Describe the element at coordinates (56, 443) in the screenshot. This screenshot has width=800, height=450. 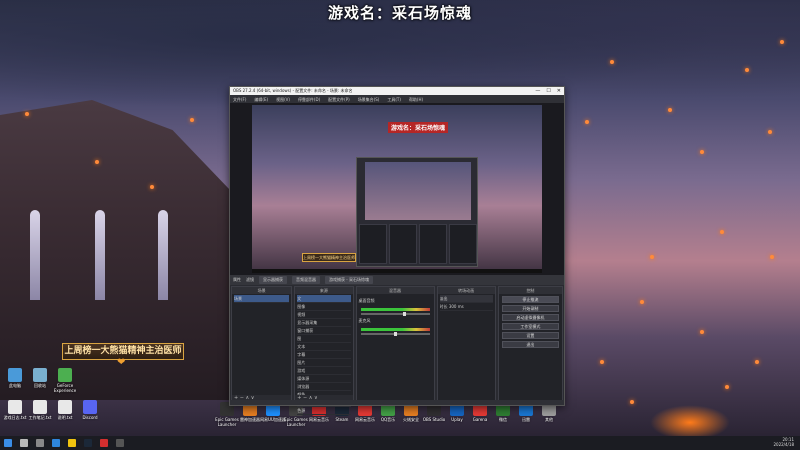
I see `edge-icon` at that location.